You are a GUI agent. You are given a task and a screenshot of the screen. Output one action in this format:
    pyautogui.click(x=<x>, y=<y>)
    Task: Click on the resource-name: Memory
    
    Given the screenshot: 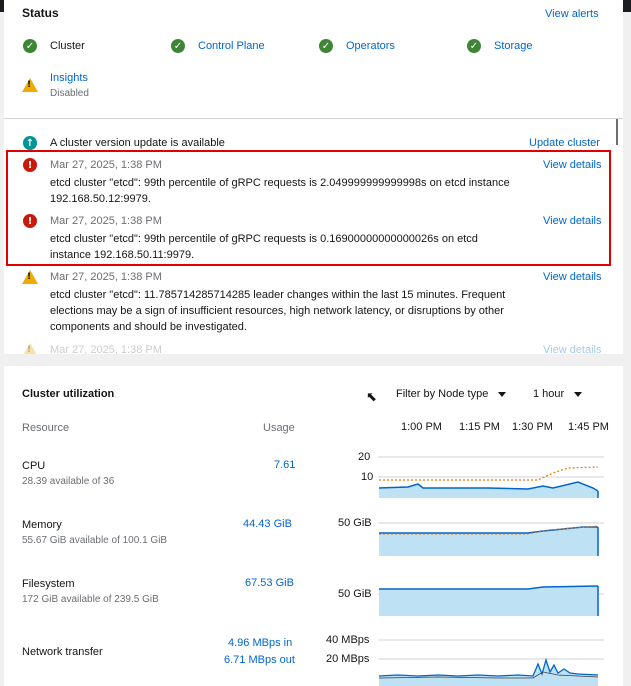 What is the action you would take?
    pyautogui.click(x=42, y=525)
    